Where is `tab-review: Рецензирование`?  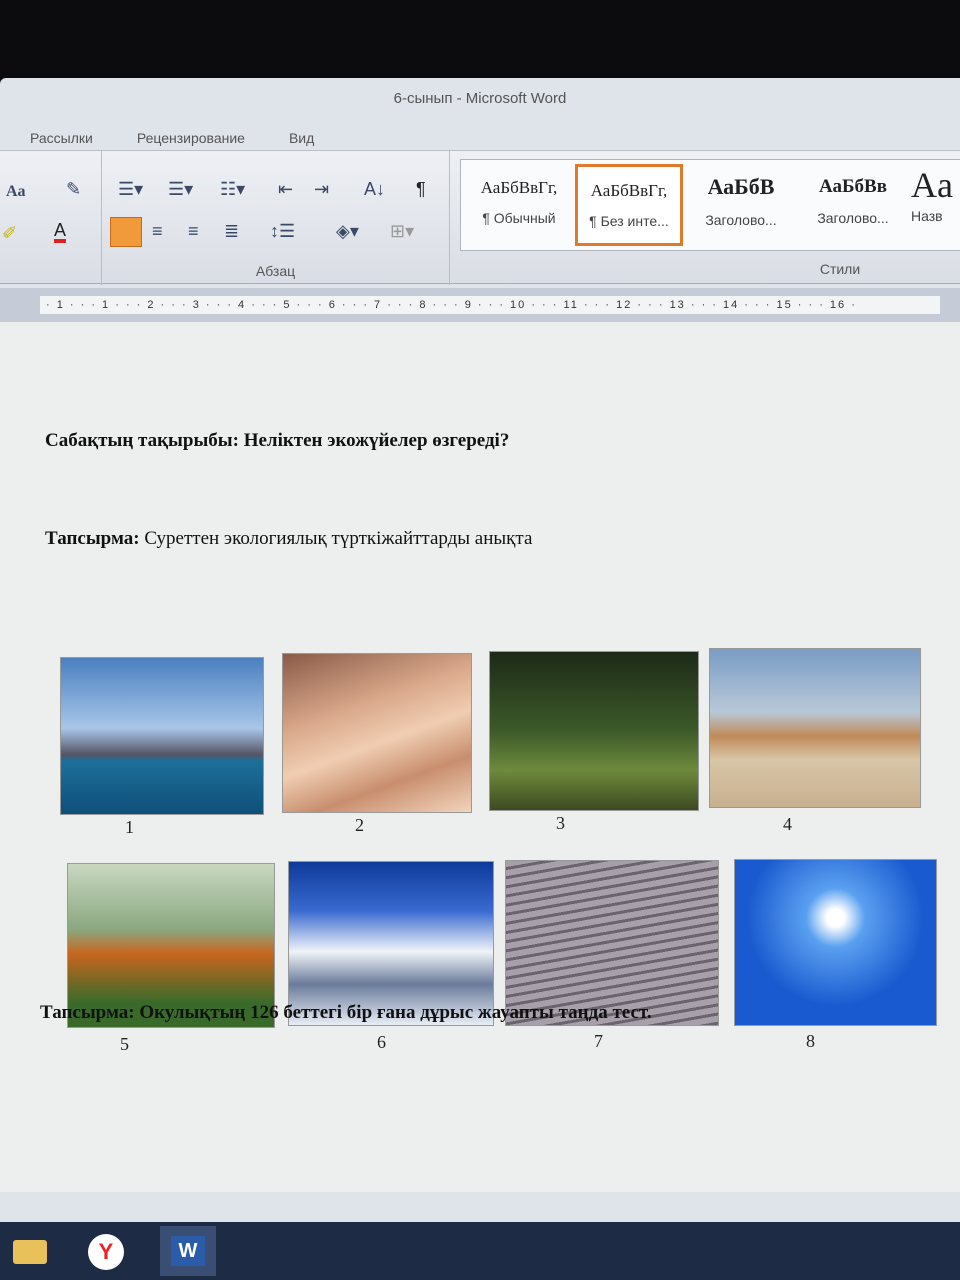 tab-review: Рецензирование is located at coordinates (191, 138).